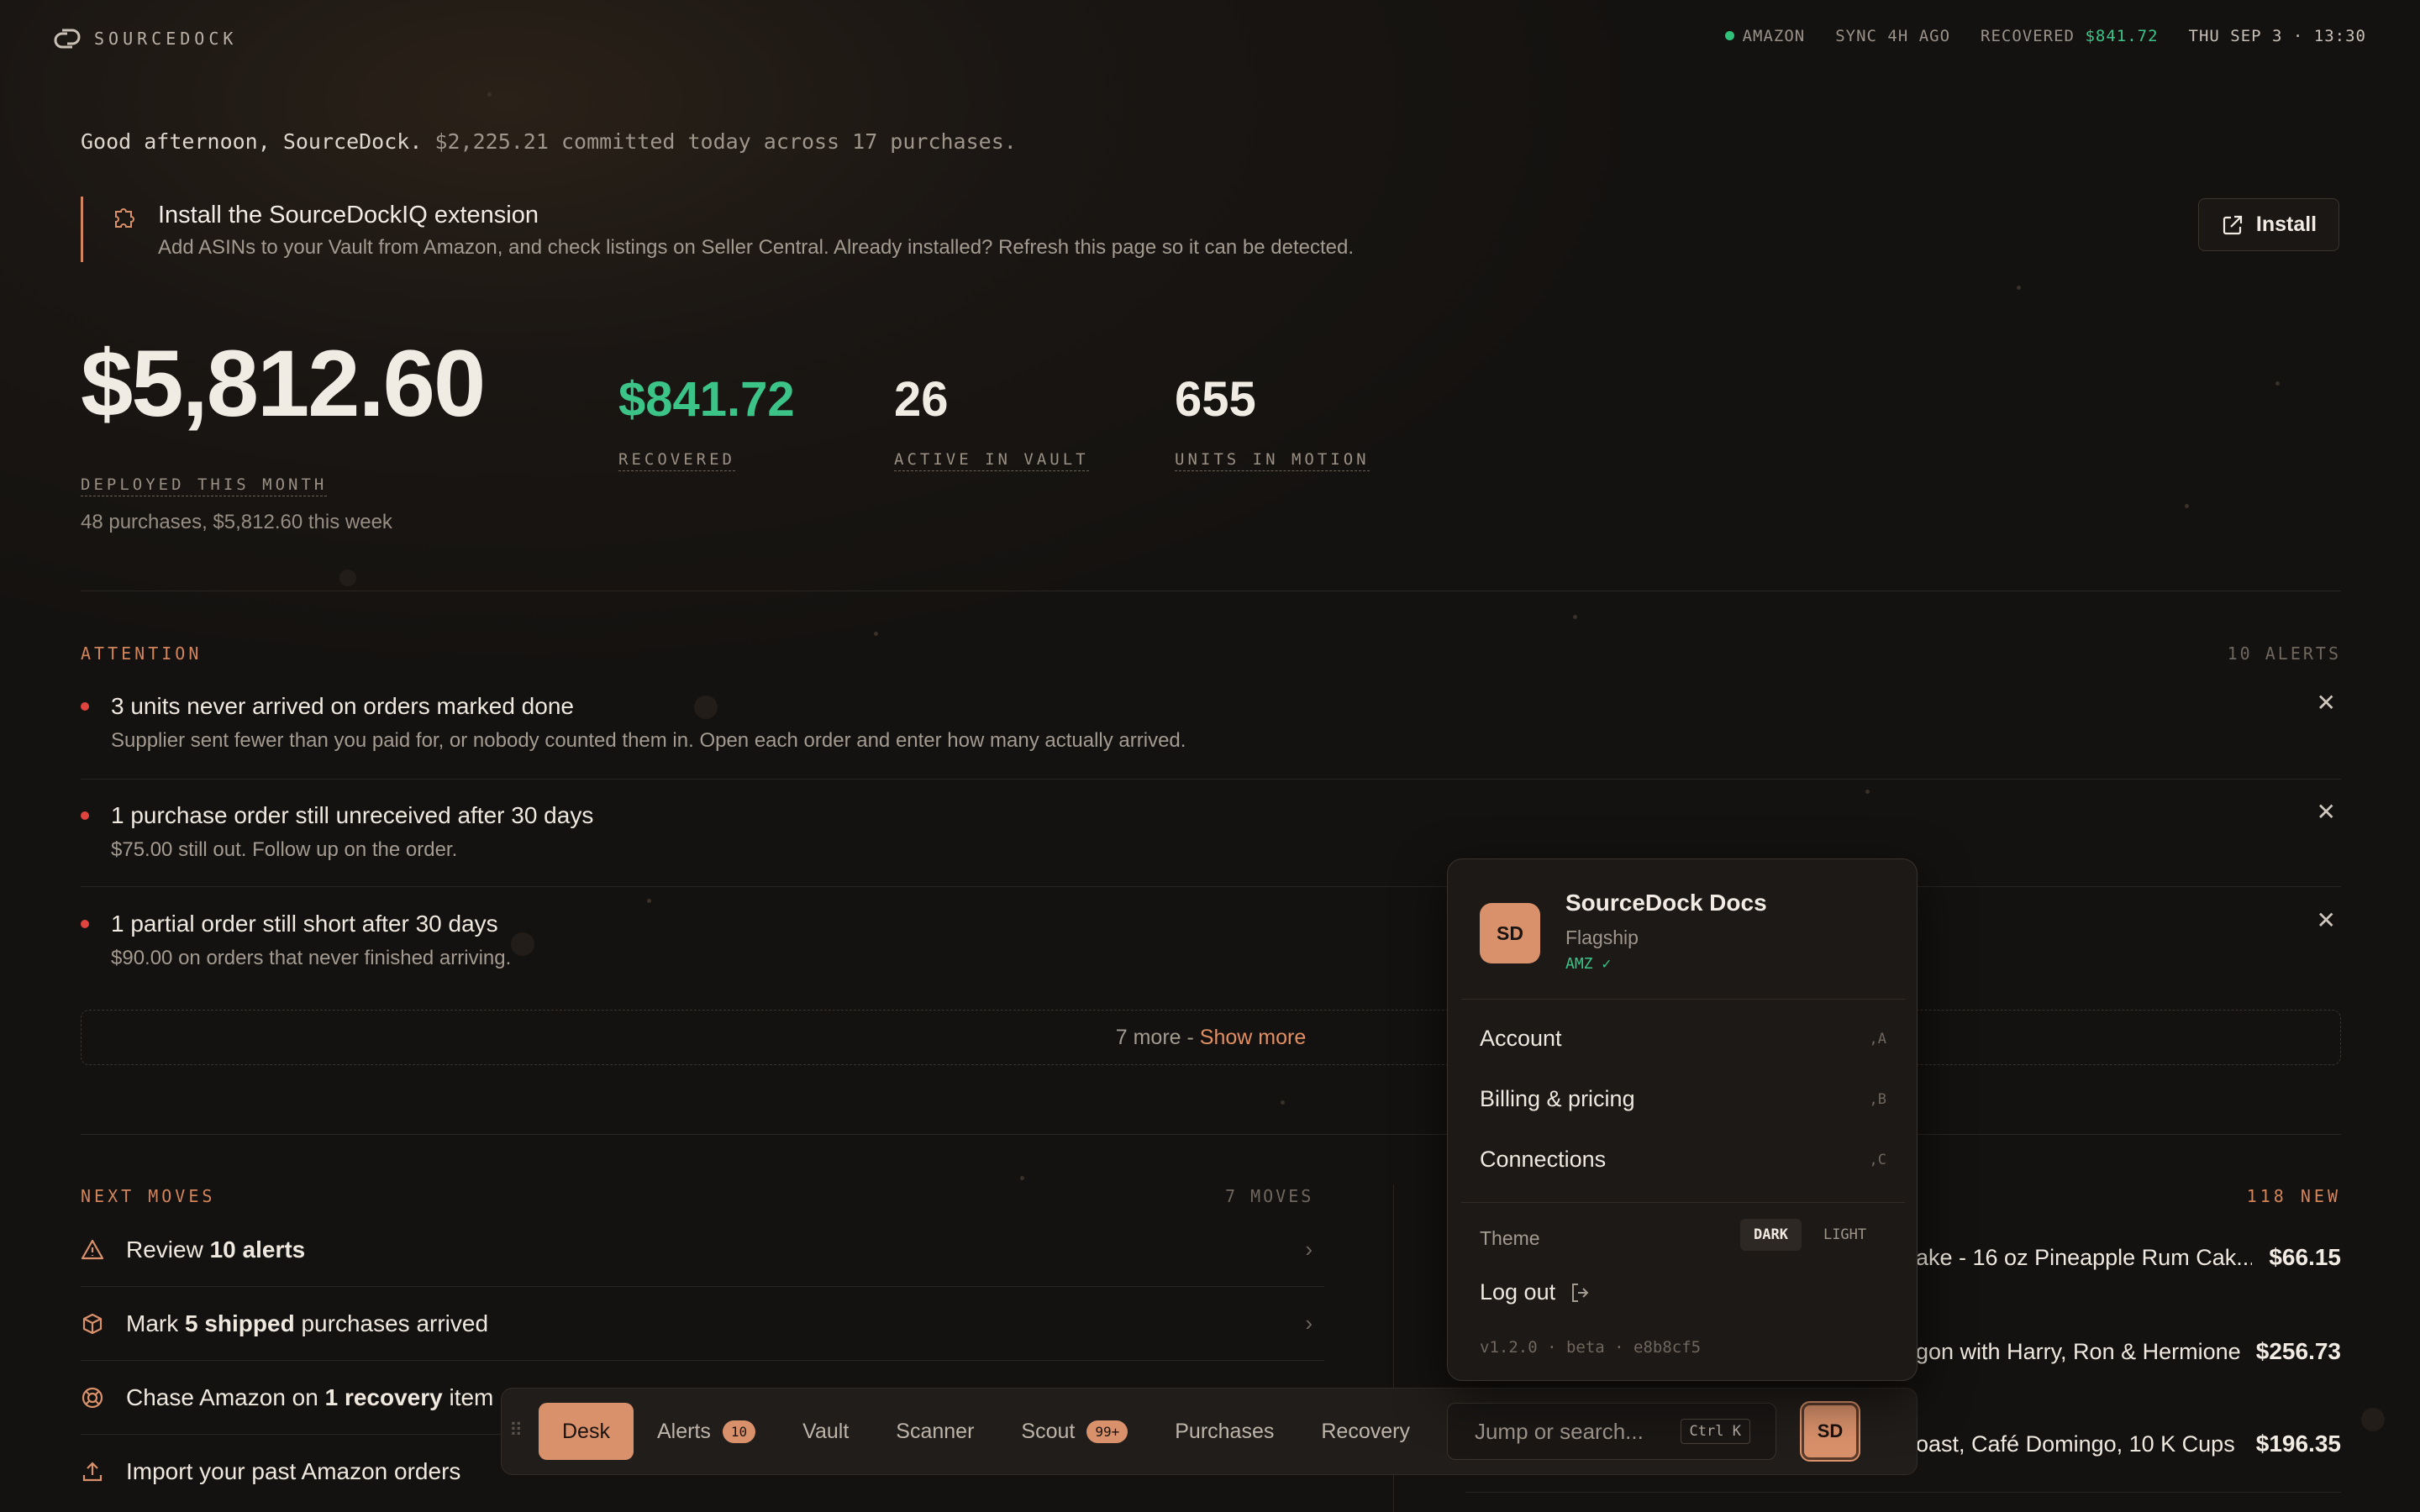  I want to click on account-name: SourceDock Docs, so click(1666, 903).